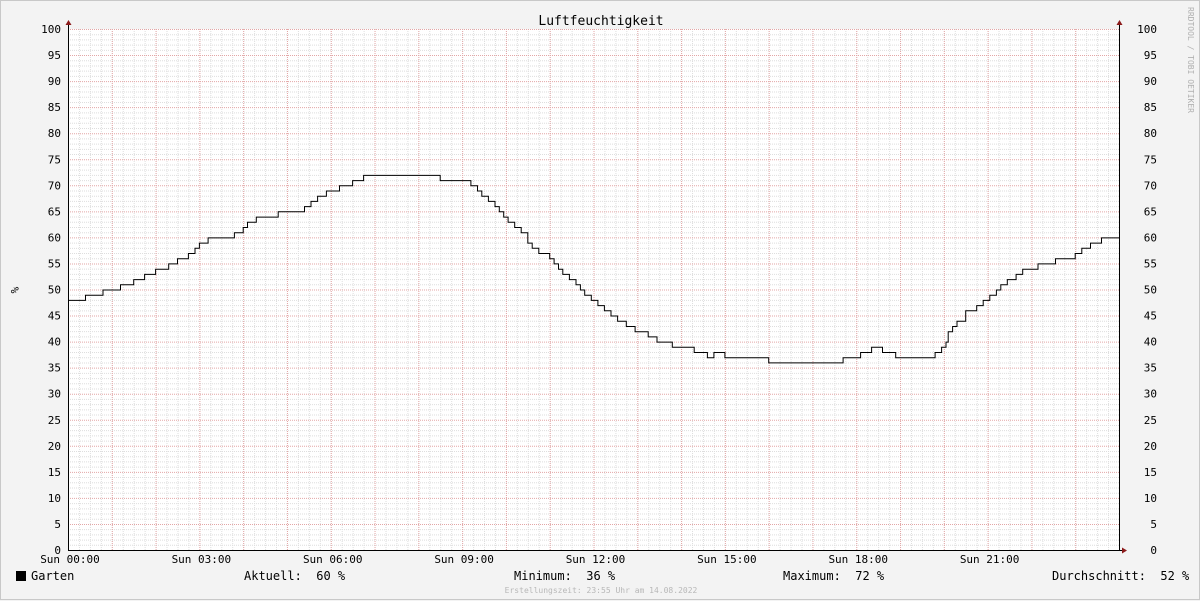 This screenshot has width=1200, height=601. Describe the element at coordinates (54, 394) in the screenshot. I see `y-tick-label: 30` at that location.